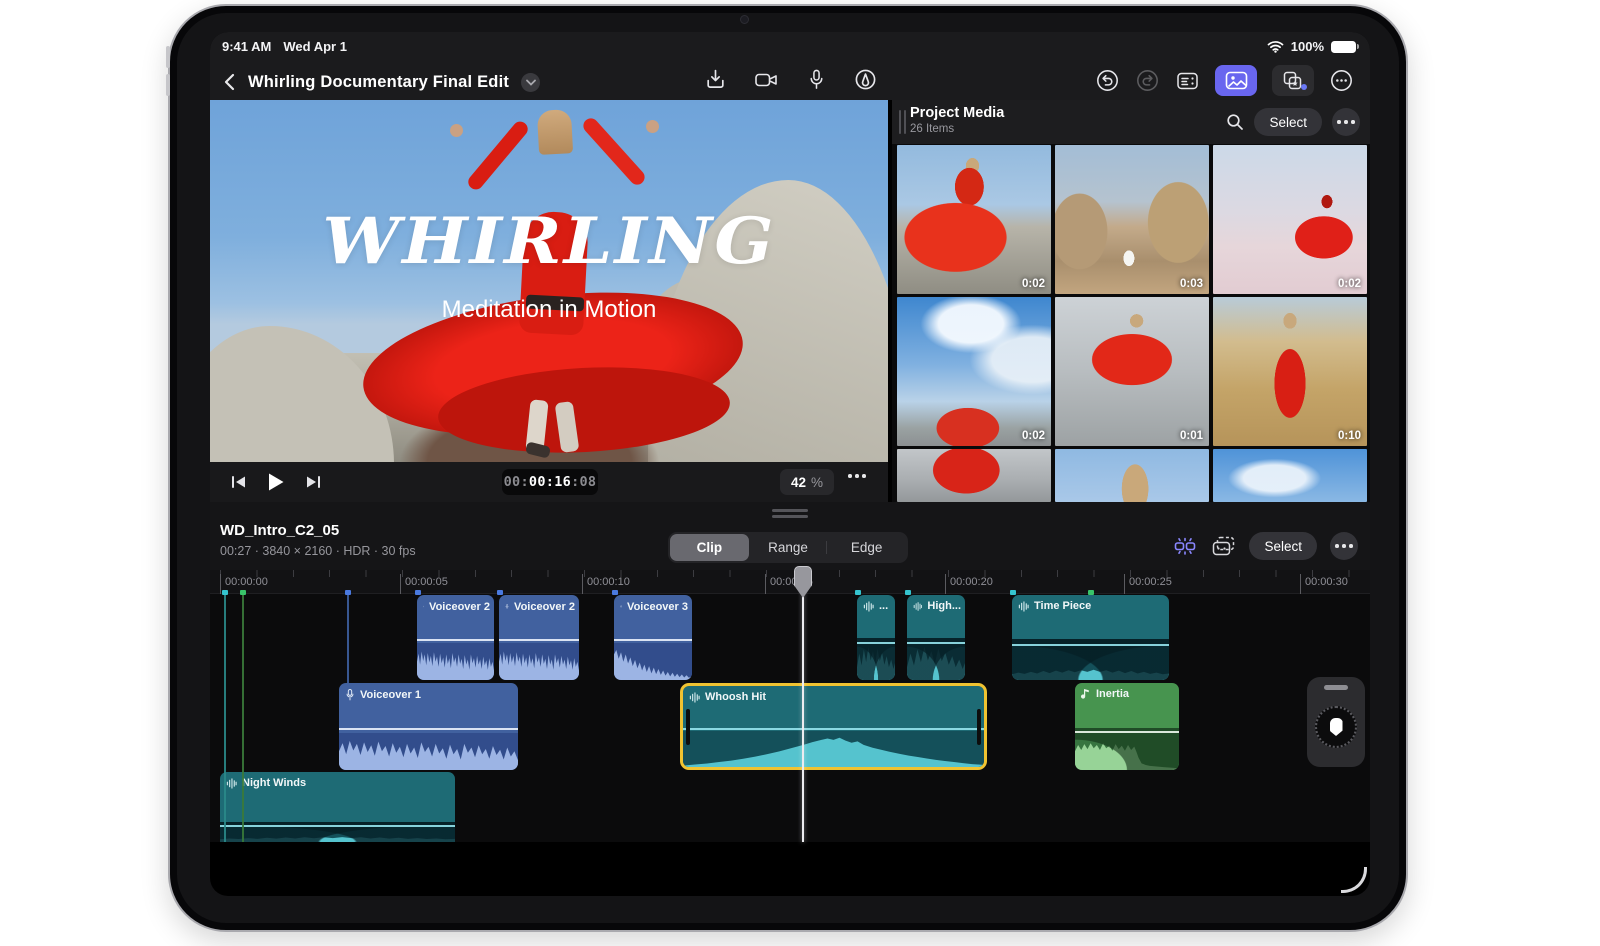 Image resolution: width=1600 pixels, height=946 pixels. I want to click on media-select-button: Select, so click(1288, 122).